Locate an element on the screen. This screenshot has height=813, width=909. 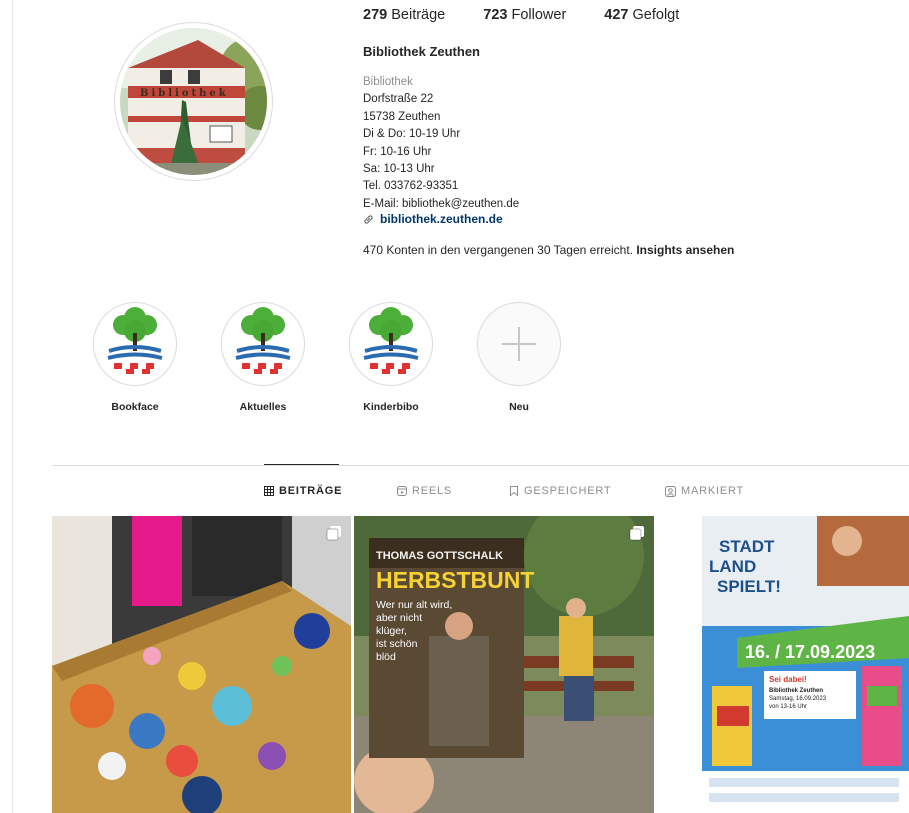
poster-line: von 13-16 Uhr is located at coordinates (788, 707).